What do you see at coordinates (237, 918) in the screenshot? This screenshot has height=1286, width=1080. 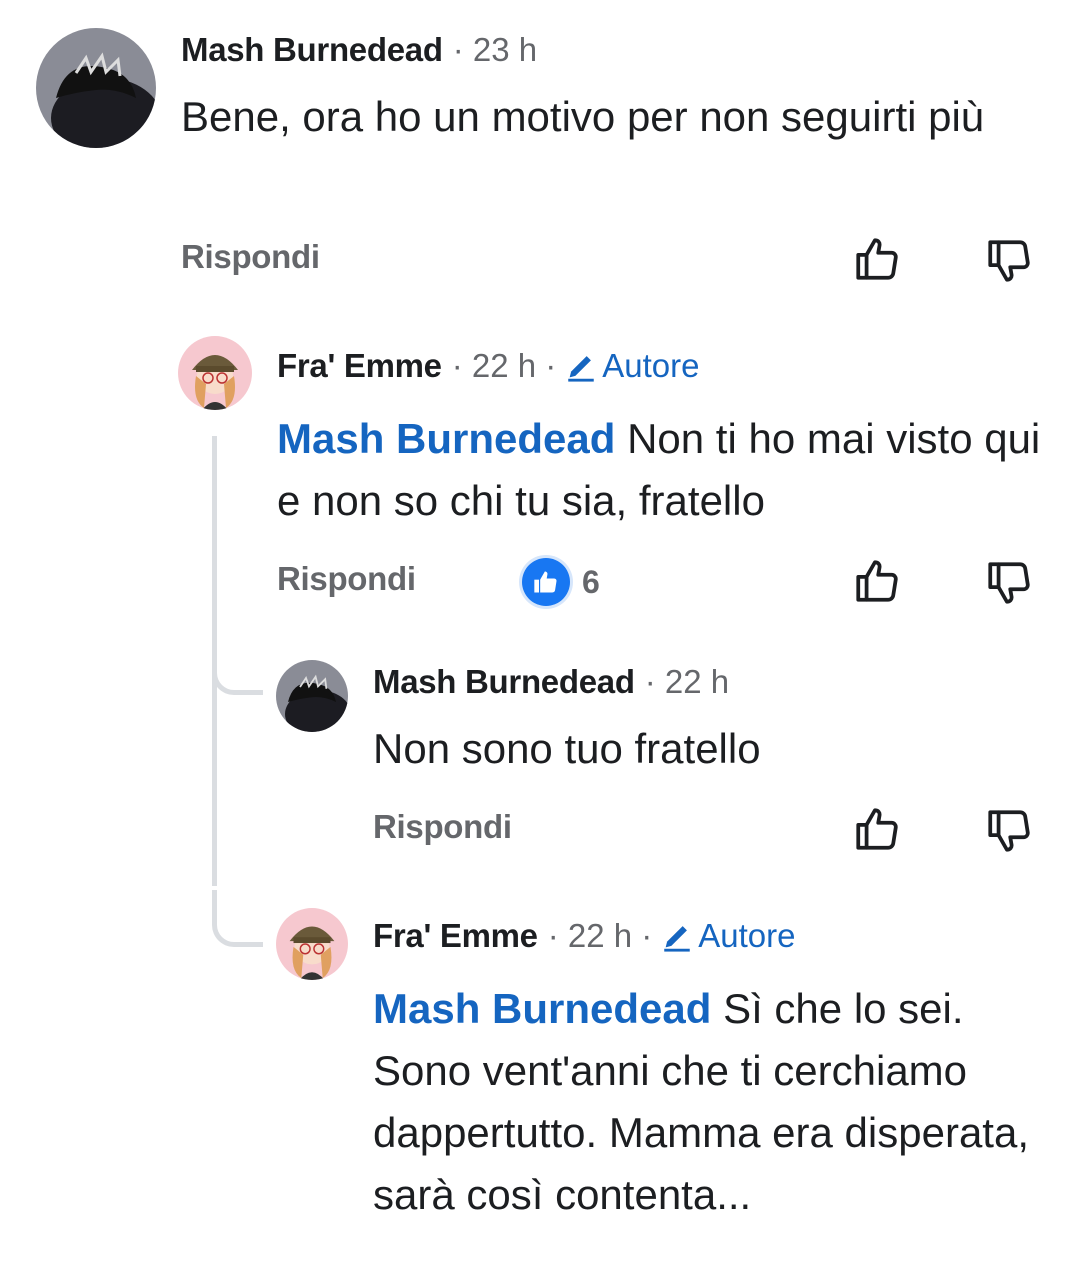 I see `thread-branch-curve-lower` at bounding box center [237, 918].